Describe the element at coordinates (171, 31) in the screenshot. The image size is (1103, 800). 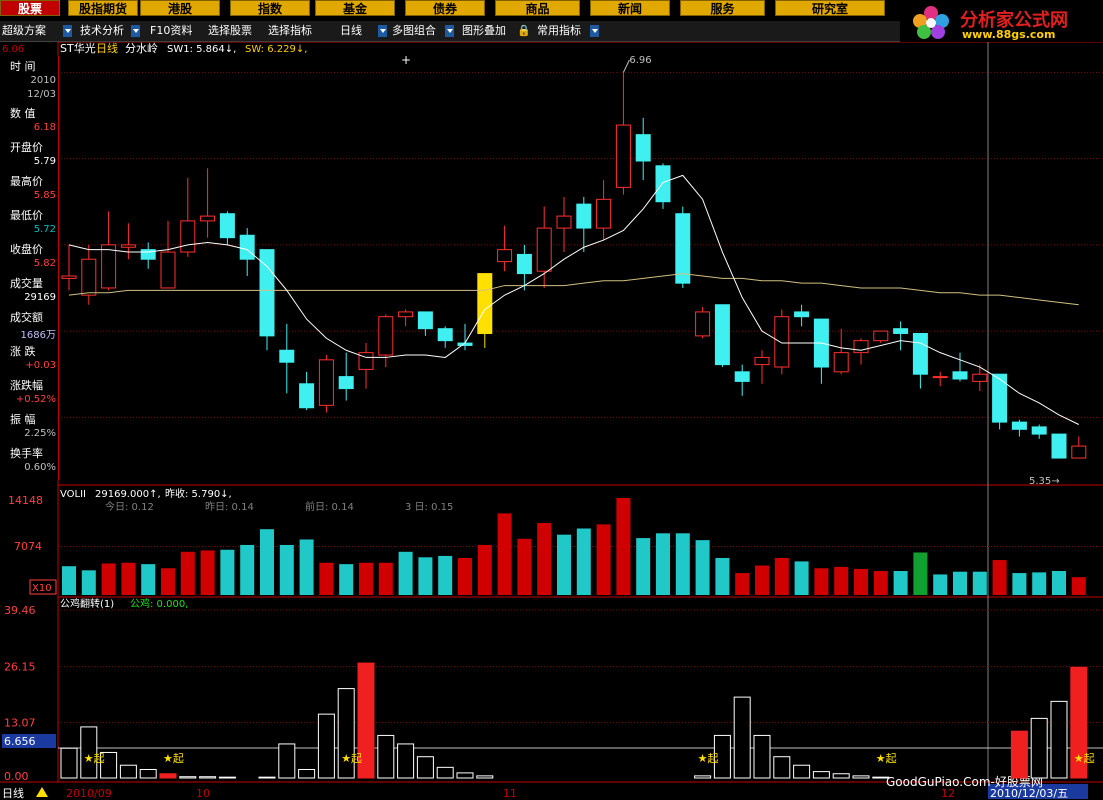
I see `toolbar-f10: F10资料` at that location.